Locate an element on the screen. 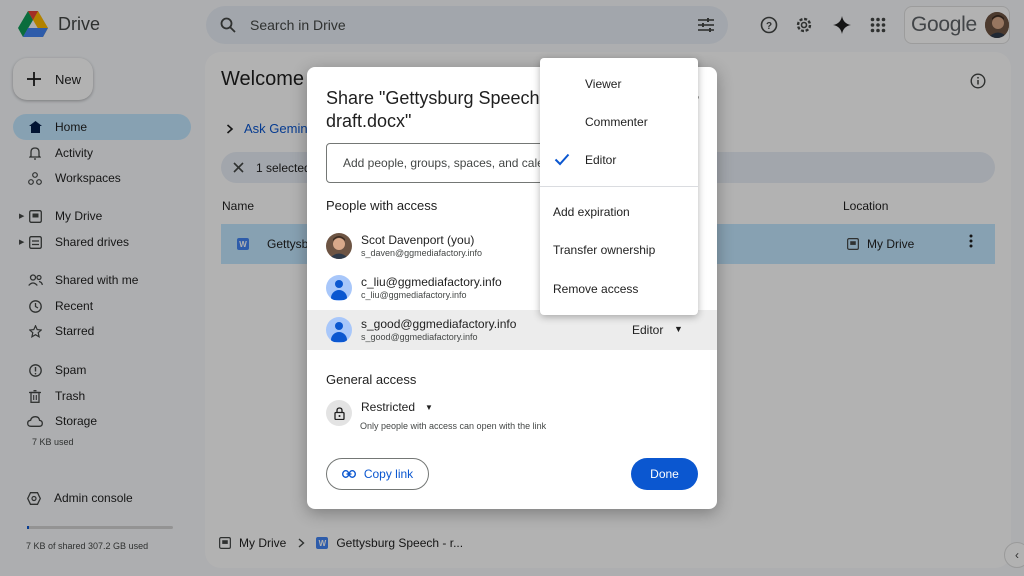  role-dropdown: Editor is located at coordinates (647, 330).